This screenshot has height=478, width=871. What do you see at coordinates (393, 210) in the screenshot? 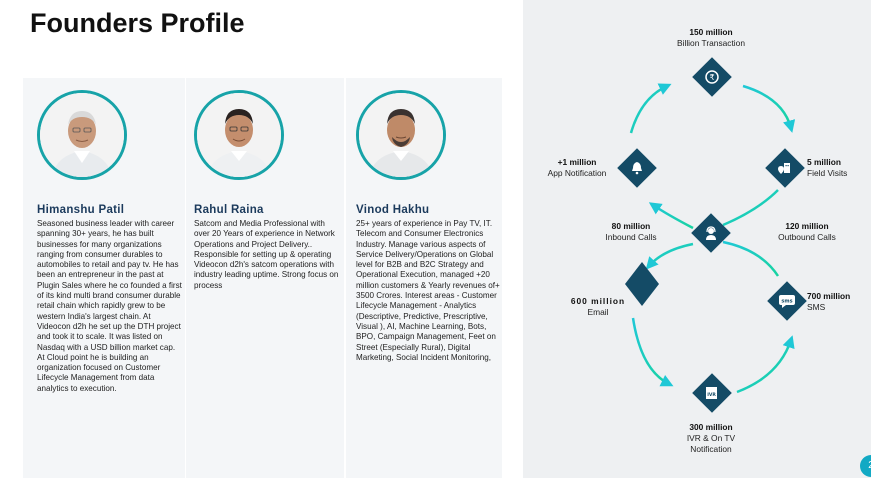
I see `founder-name: Vinod Hakhu` at bounding box center [393, 210].